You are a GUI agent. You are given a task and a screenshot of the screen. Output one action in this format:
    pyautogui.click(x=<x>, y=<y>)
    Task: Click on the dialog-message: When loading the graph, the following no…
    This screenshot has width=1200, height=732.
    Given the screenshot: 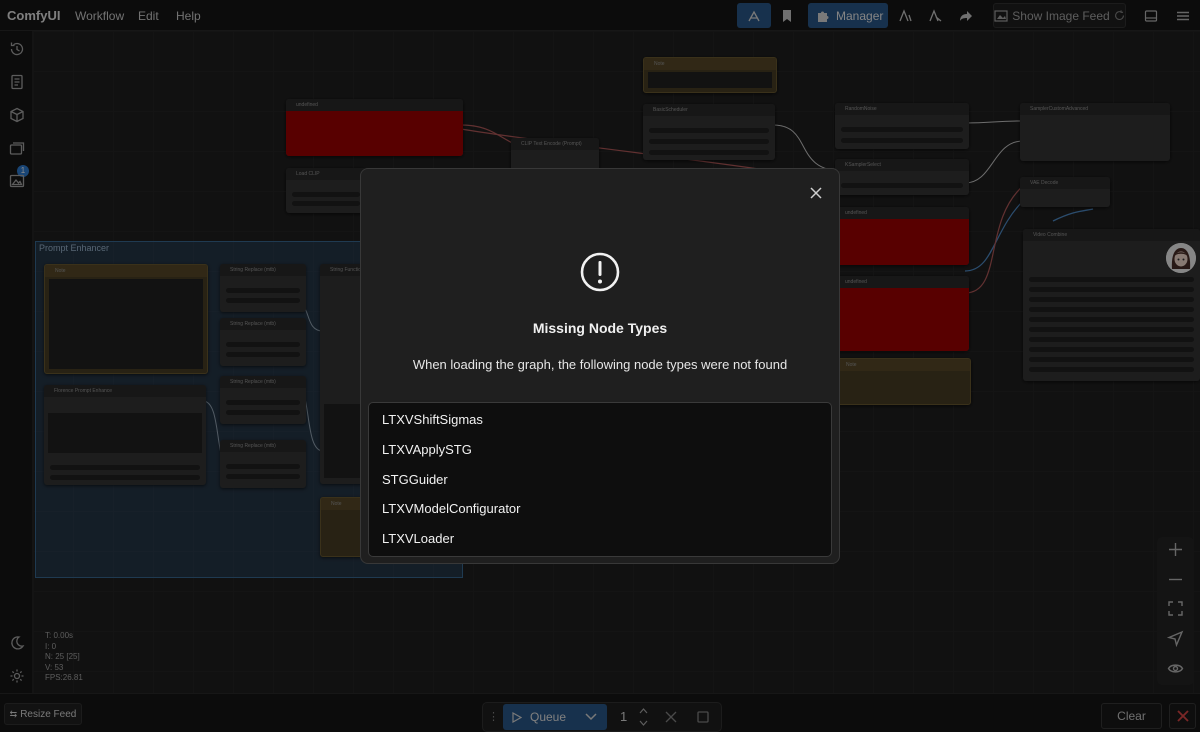 What is the action you would take?
    pyautogui.click(x=600, y=364)
    